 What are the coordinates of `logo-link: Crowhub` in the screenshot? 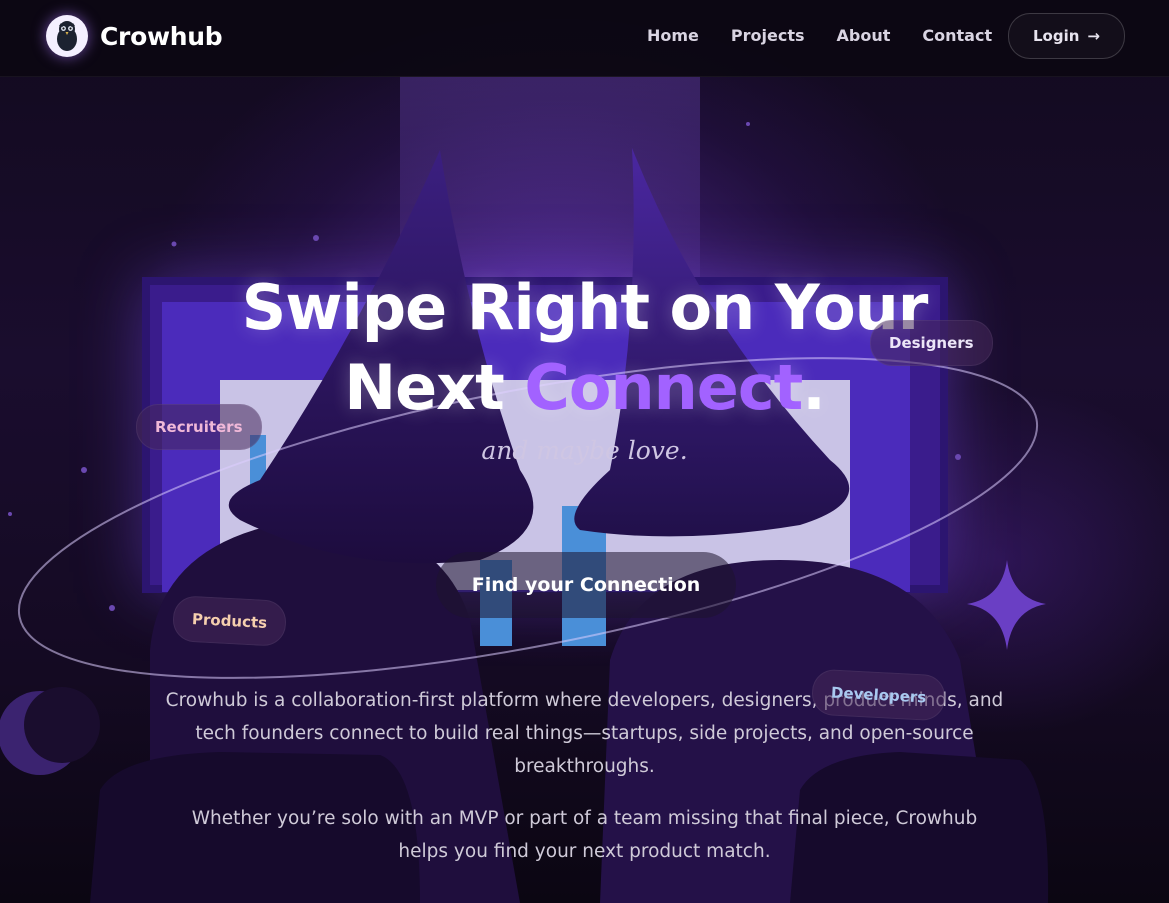 It's located at (134, 36).